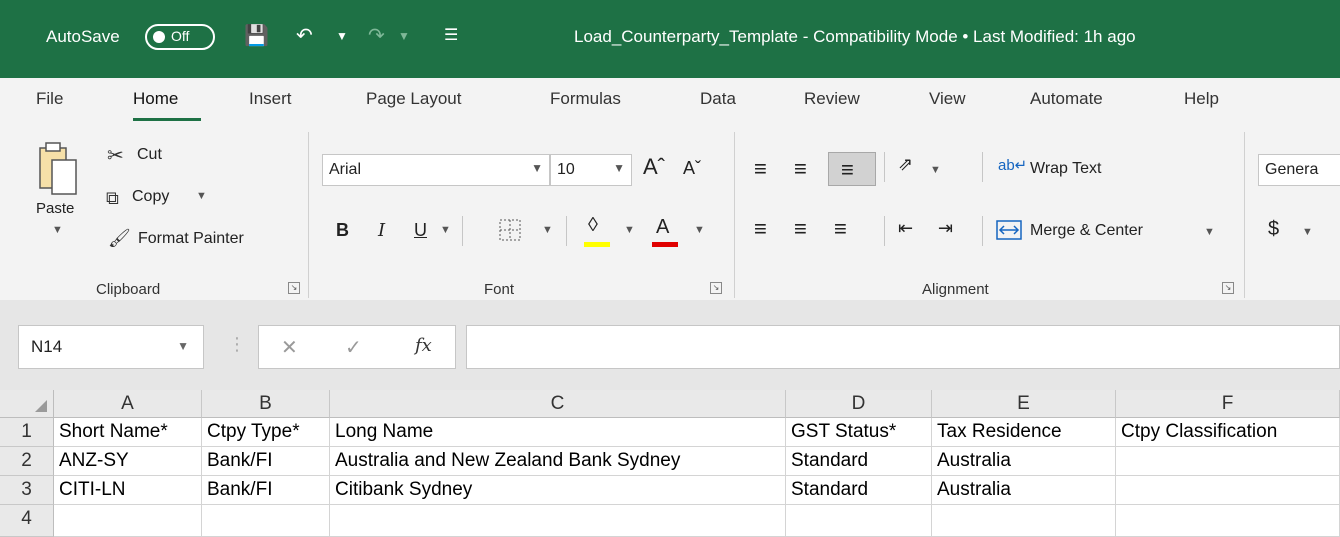  Describe the element at coordinates (128, 461) in the screenshot. I see `cell-a2: ANZ-SY` at that location.